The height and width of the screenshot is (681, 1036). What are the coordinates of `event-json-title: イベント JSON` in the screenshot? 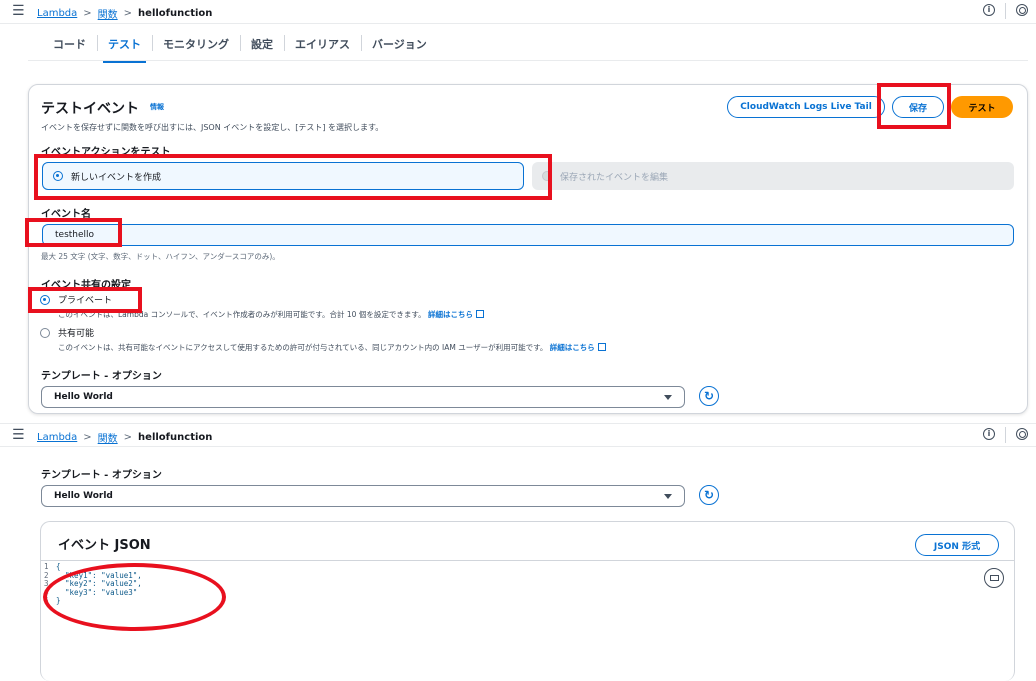 It's located at (104, 545).